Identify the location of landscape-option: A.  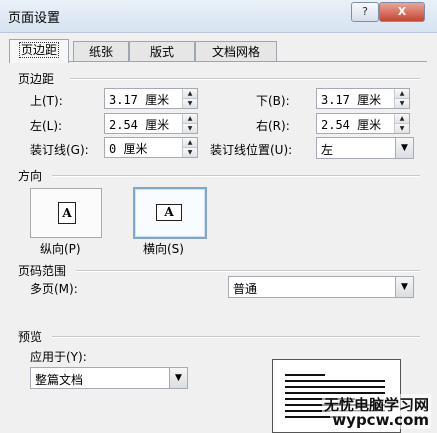
(170, 213).